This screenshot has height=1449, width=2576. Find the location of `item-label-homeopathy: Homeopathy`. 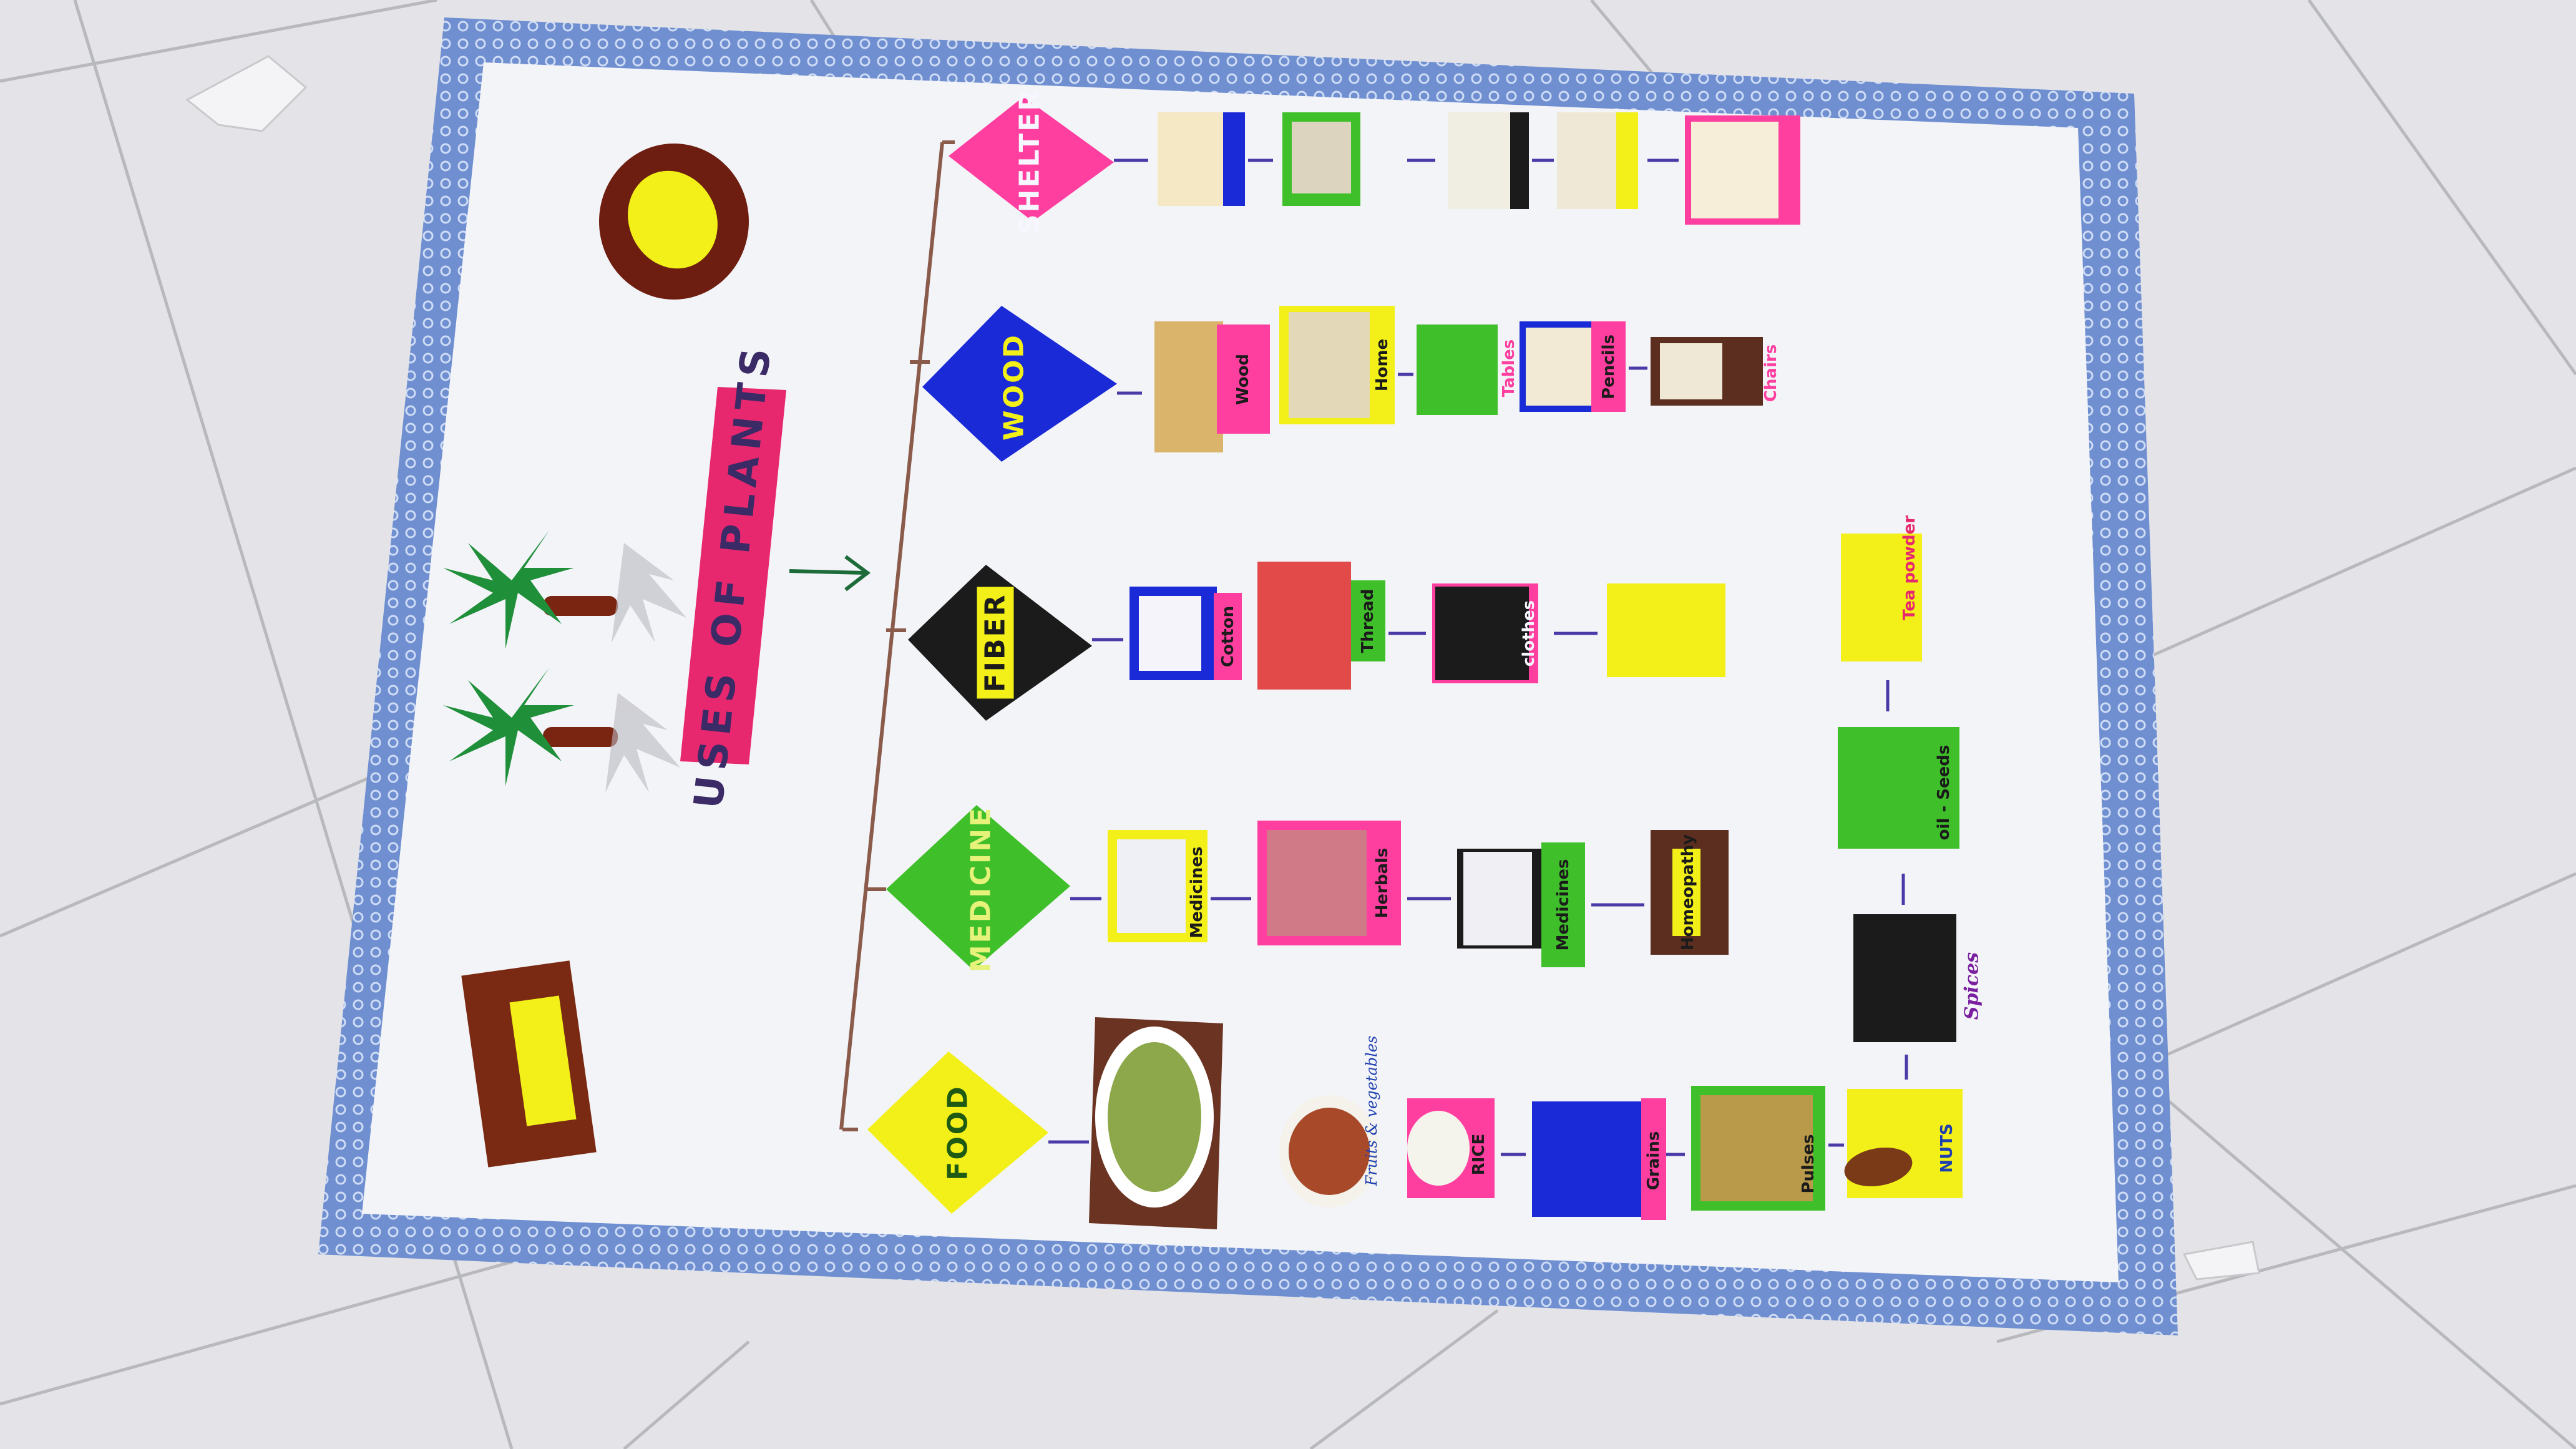

item-label-homeopathy: Homeopathy is located at coordinates (1688, 892).